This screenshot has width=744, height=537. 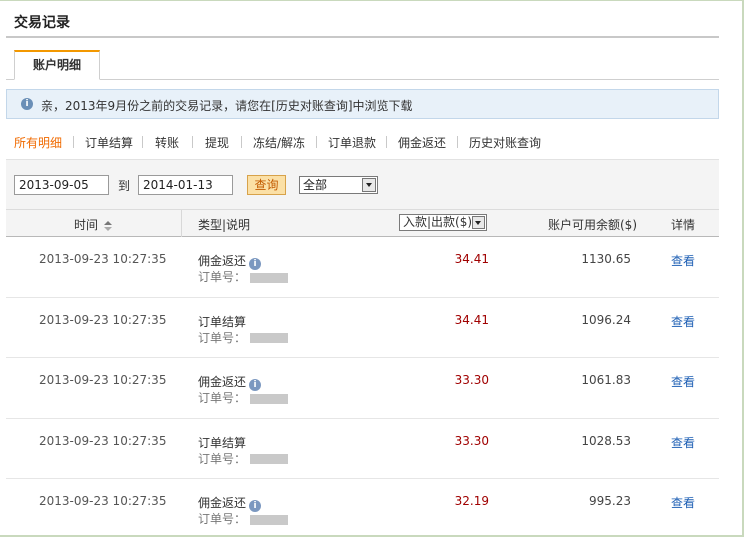 I want to click on search-panel: 2013-09-05 到 2014-01-13 查询 全部, so click(x=362, y=184).